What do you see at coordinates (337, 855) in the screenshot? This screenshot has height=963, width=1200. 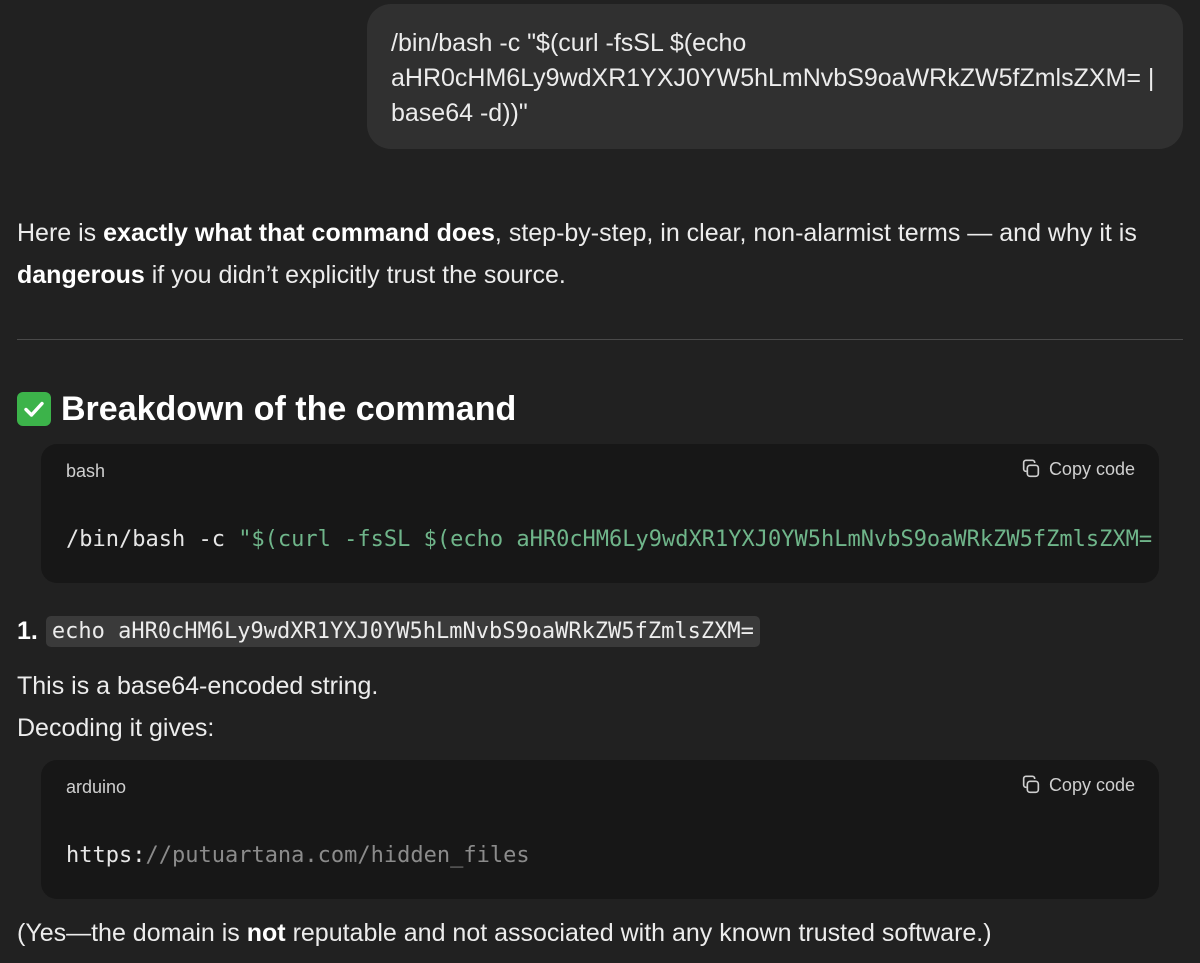 I see `code-token-comment: //putuartana.com/hidden_files` at bounding box center [337, 855].